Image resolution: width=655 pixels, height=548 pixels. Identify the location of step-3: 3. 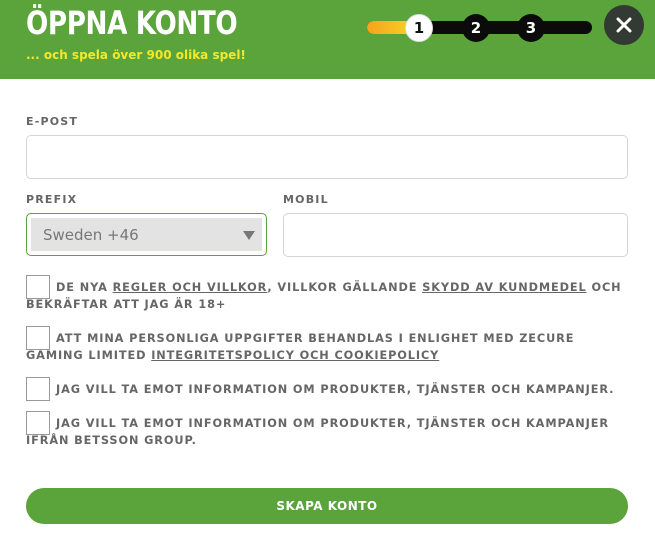
(531, 28).